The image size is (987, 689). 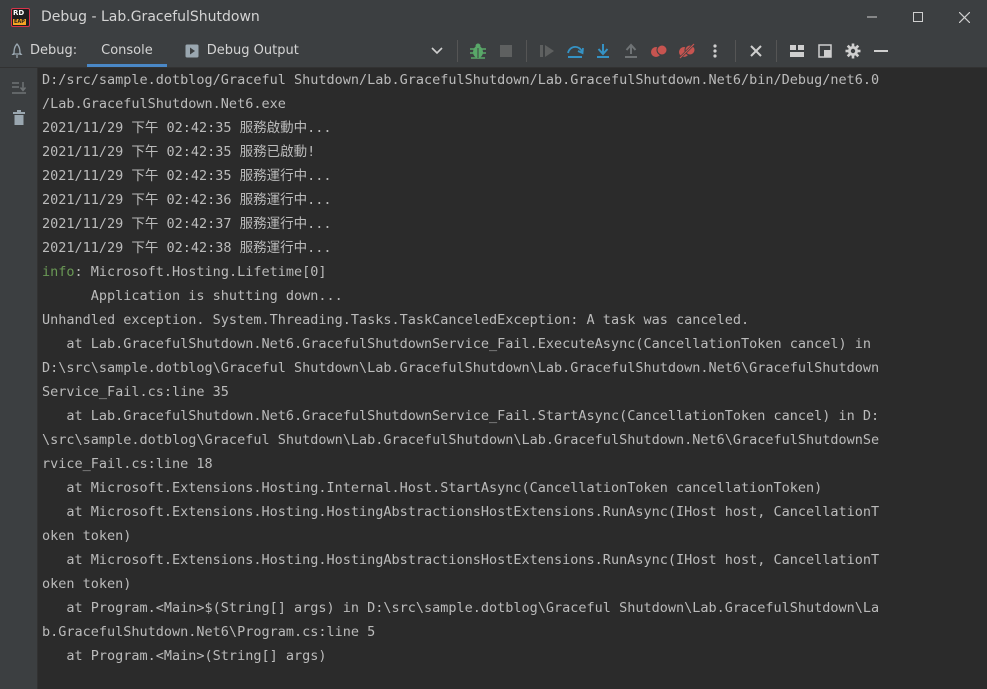 I want to click on console-line-text: /Lab.GracefulShutdown.Net6.exe, so click(x=164, y=104).